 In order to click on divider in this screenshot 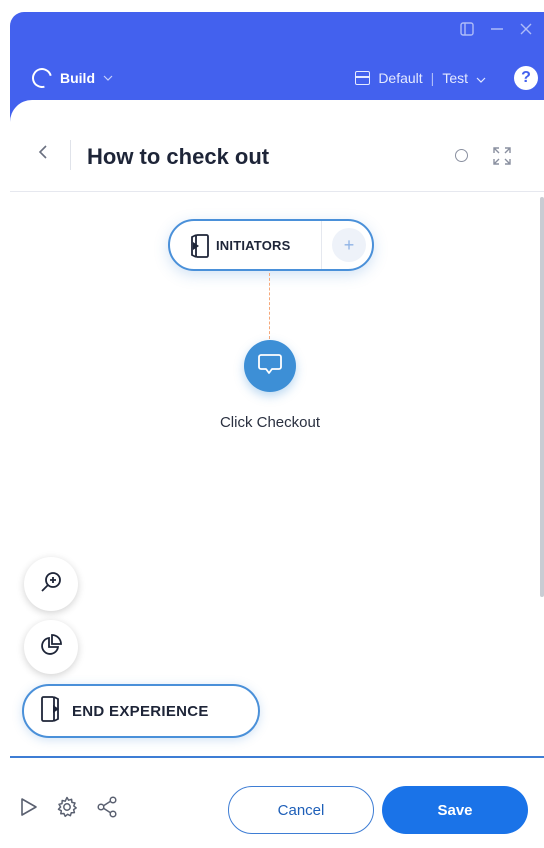, I will do `click(70, 155)`.